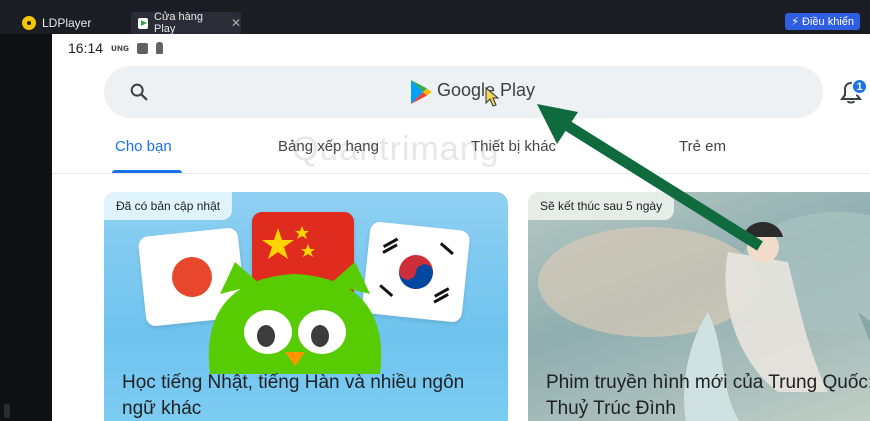 Image resolution: width=870 pixels, height=421 pixels. I want to click on watermark: Quantrimang, so click(396, 149).